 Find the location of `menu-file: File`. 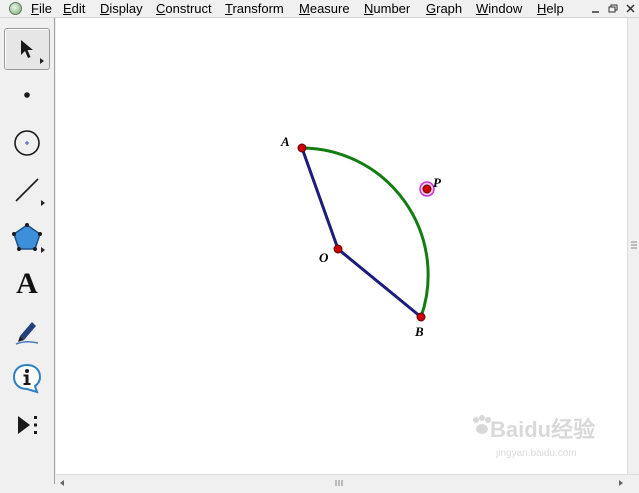

menu-file: File is located at coordinates (41, 8).